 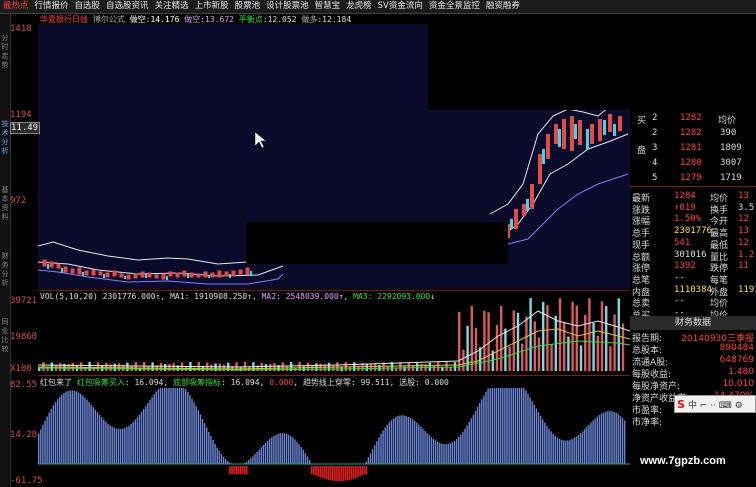 What do you see at coordinates (16, 6) in the screenshot?
I see `menu-hot: 最热点` at bounding box center [16, 6].